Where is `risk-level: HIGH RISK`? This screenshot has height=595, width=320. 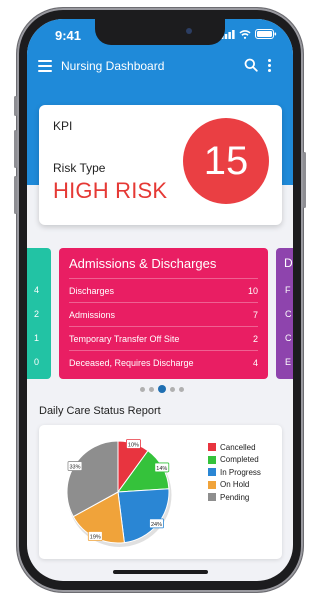
risk-level: HIGH RISK is located at coordinates (110, 190).